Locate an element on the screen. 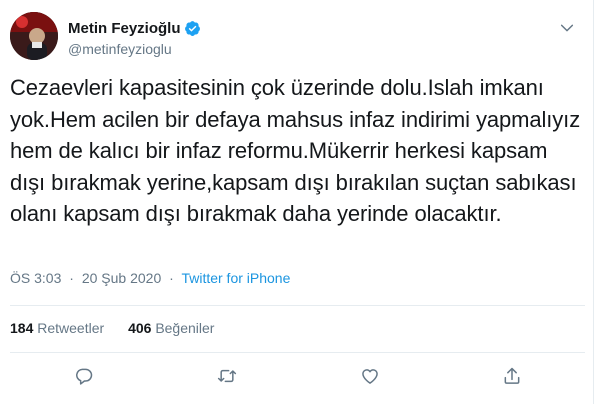  retweet-icon is located at coordinates (227, 376).